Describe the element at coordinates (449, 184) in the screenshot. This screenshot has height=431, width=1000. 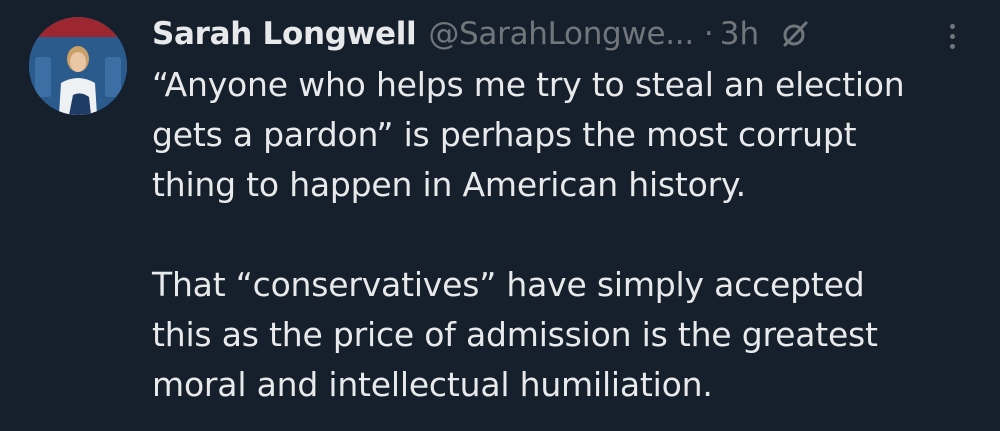
I see `text-line: thing to happen in American history.` at that location.